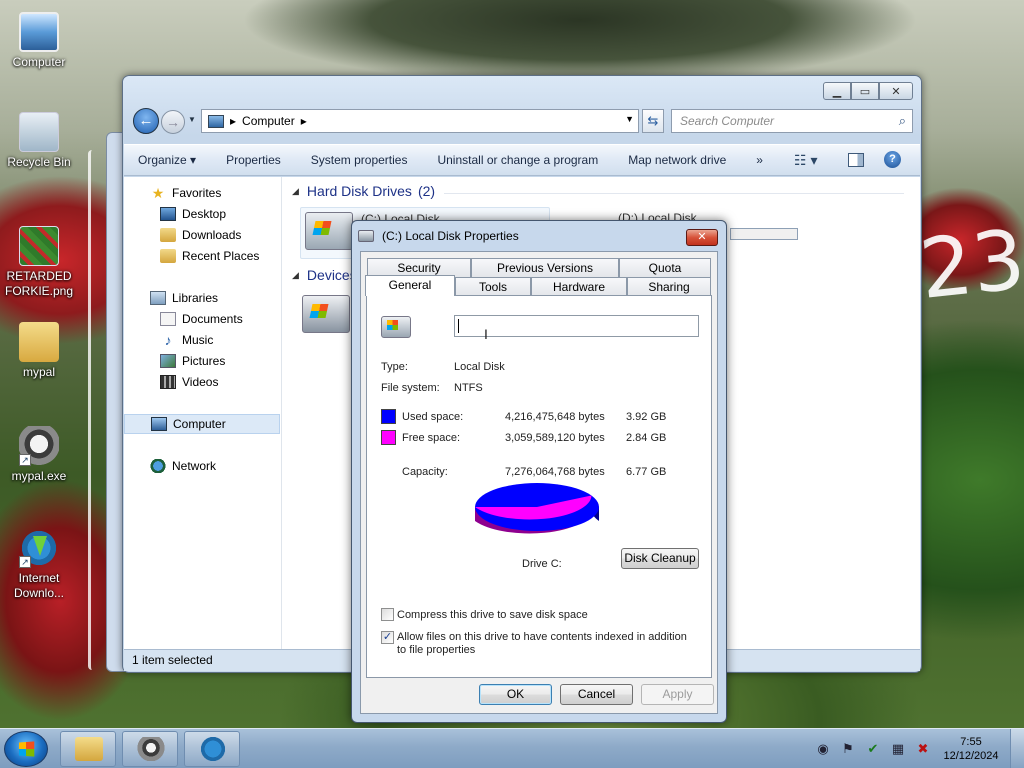  I want to click on change-view-icon: ☷ ▾, so click(805, 160).